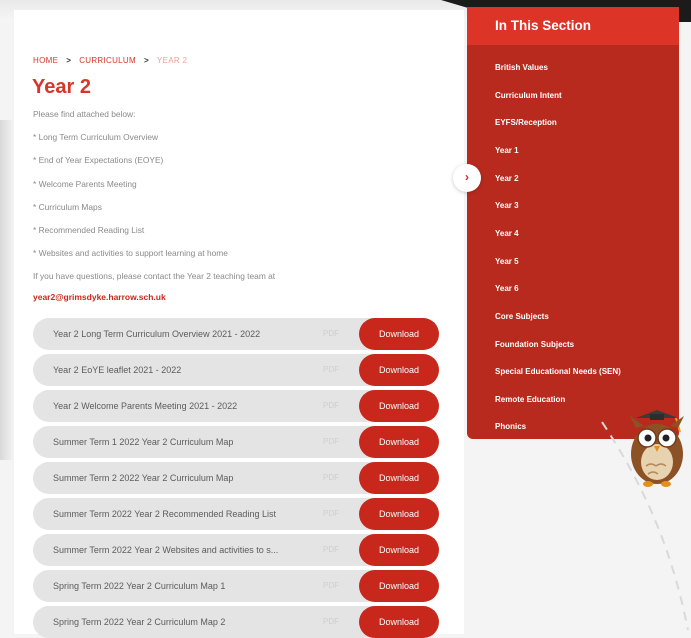 This screenshot has width=691, height=638. I want to click on sidebar-item-remote-education: Remote Education, so click(530, 399).